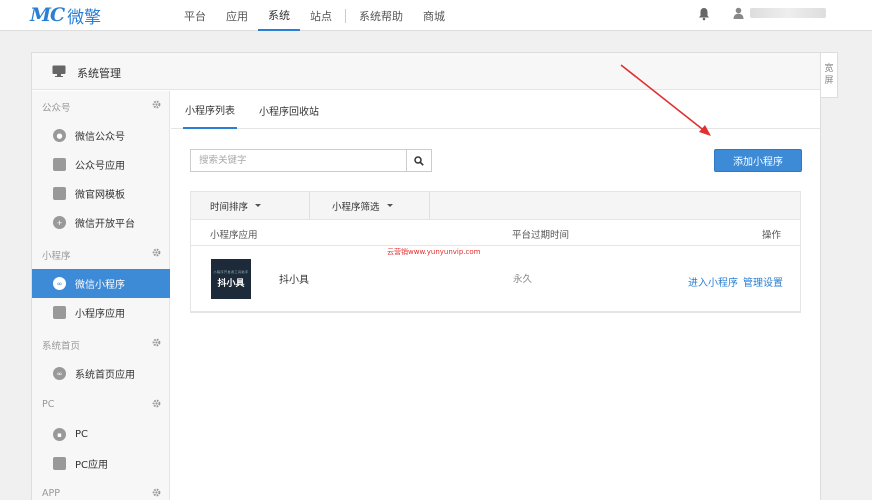 This screenshot has height=500, width=872. I want to click on widescreen-toggle: 宽 屏, so click(829, 75).